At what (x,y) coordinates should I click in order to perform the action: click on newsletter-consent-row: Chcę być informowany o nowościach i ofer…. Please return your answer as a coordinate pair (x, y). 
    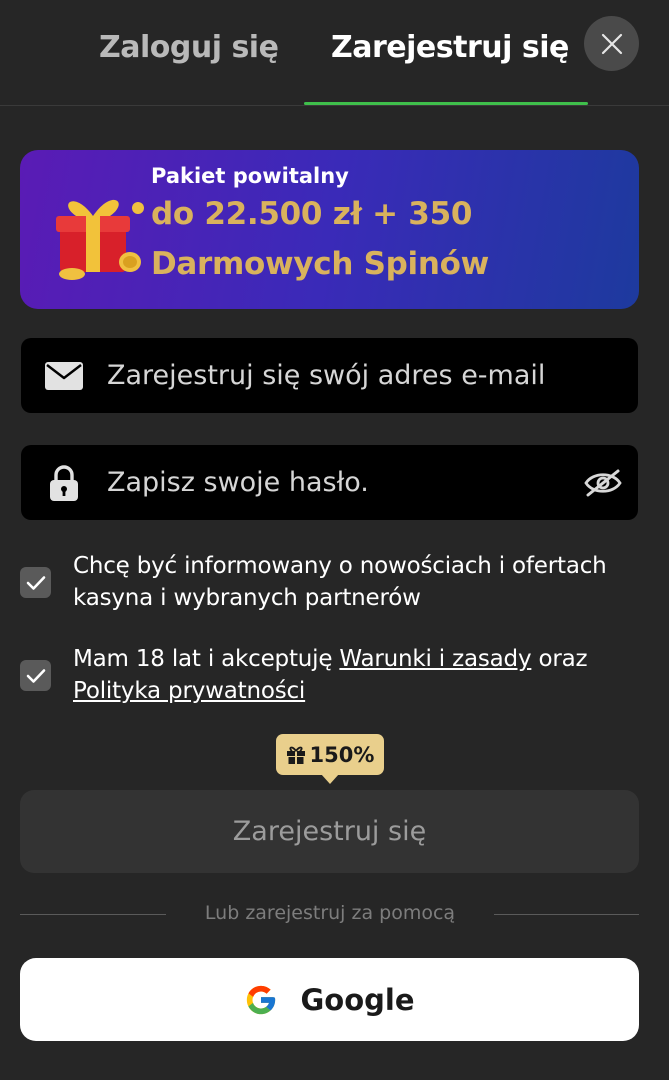
    Looking at the image, I should click on (330, 582).